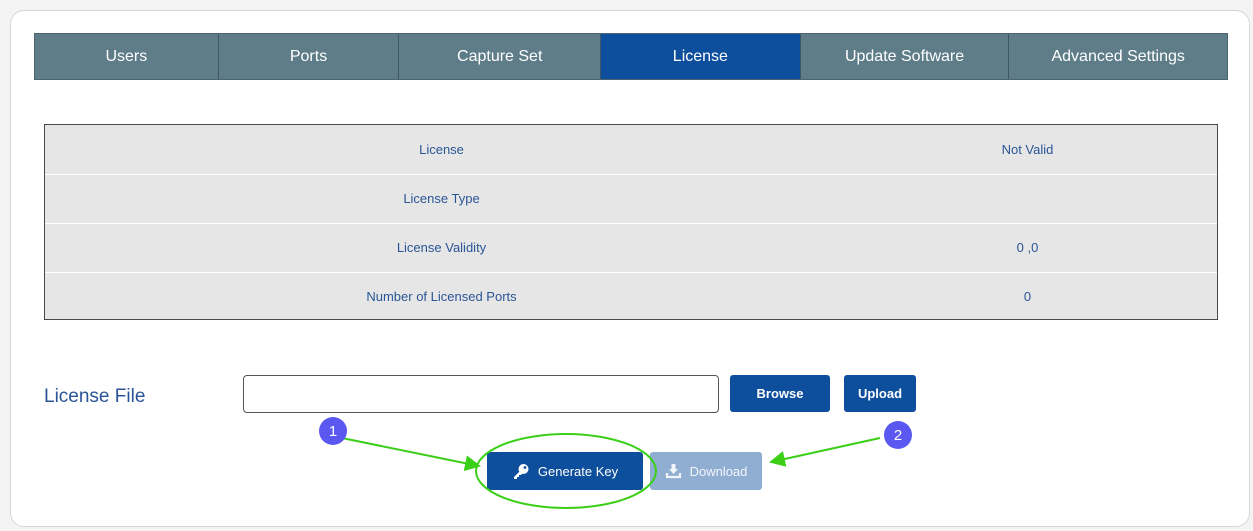 The image size is (1253, 531). What do you see at coordinates (631, 150) in the screenshot?
I see `table-row: License Not Valid` at bounding box center [631, 150].